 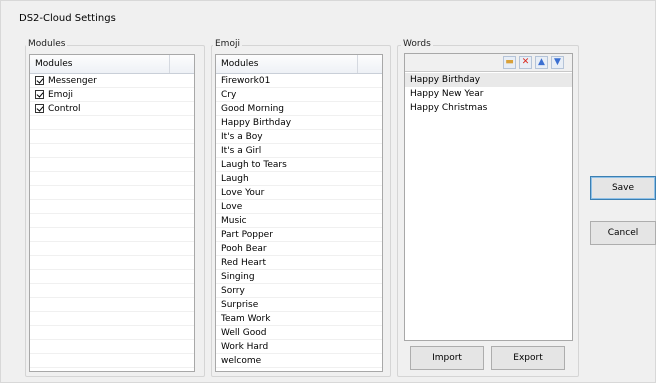 I want to click on modules-column-header: Modules, so click(x=99, y=64).